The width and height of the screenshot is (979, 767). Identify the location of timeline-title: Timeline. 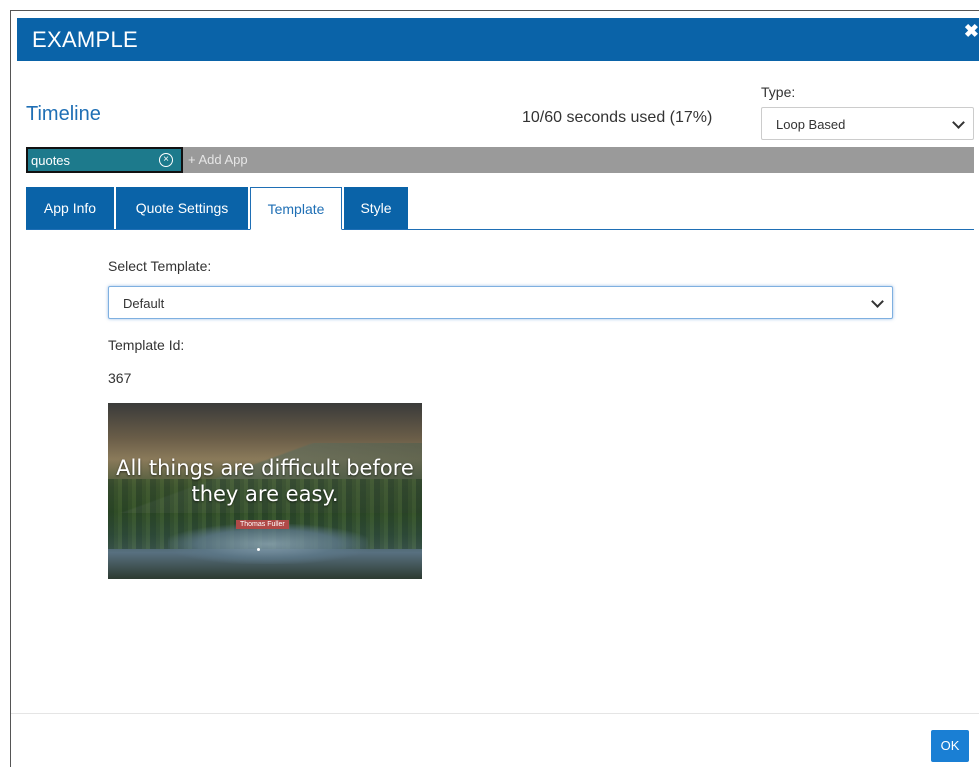
(63, 114).